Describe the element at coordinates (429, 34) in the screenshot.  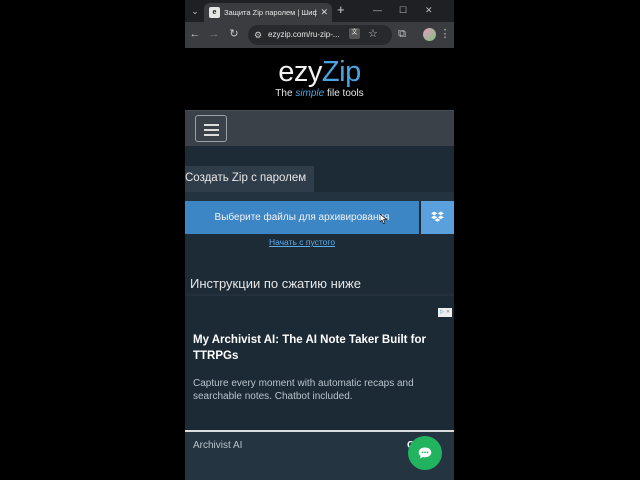
I see `avatar` at that location.